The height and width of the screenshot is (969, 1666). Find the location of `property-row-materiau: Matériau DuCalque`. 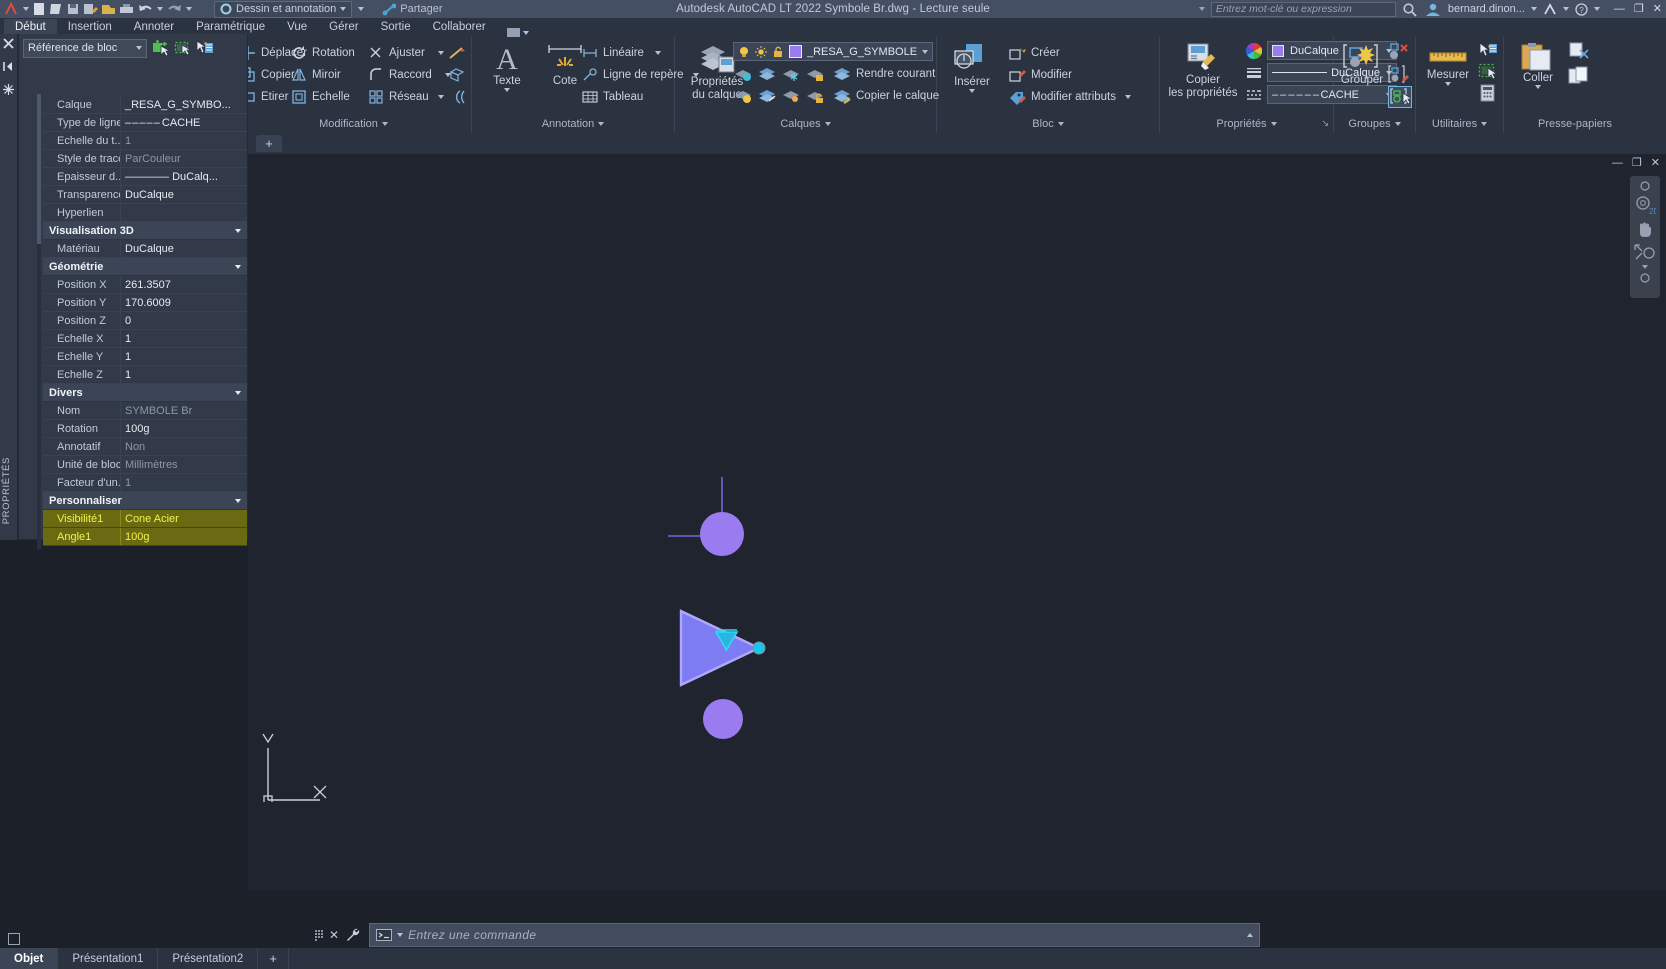

property-row-materiau: Matériau DuCalque is located at coordinates (145, 249).